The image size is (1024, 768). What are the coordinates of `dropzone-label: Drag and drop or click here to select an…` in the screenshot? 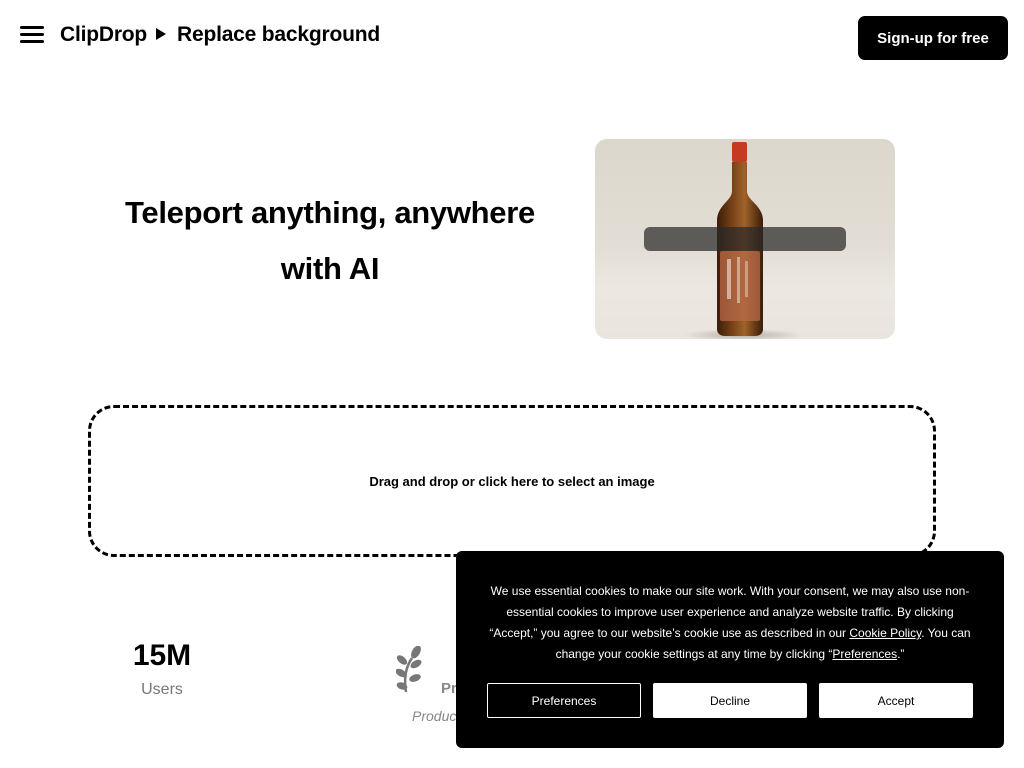 It's located at (512, 481).